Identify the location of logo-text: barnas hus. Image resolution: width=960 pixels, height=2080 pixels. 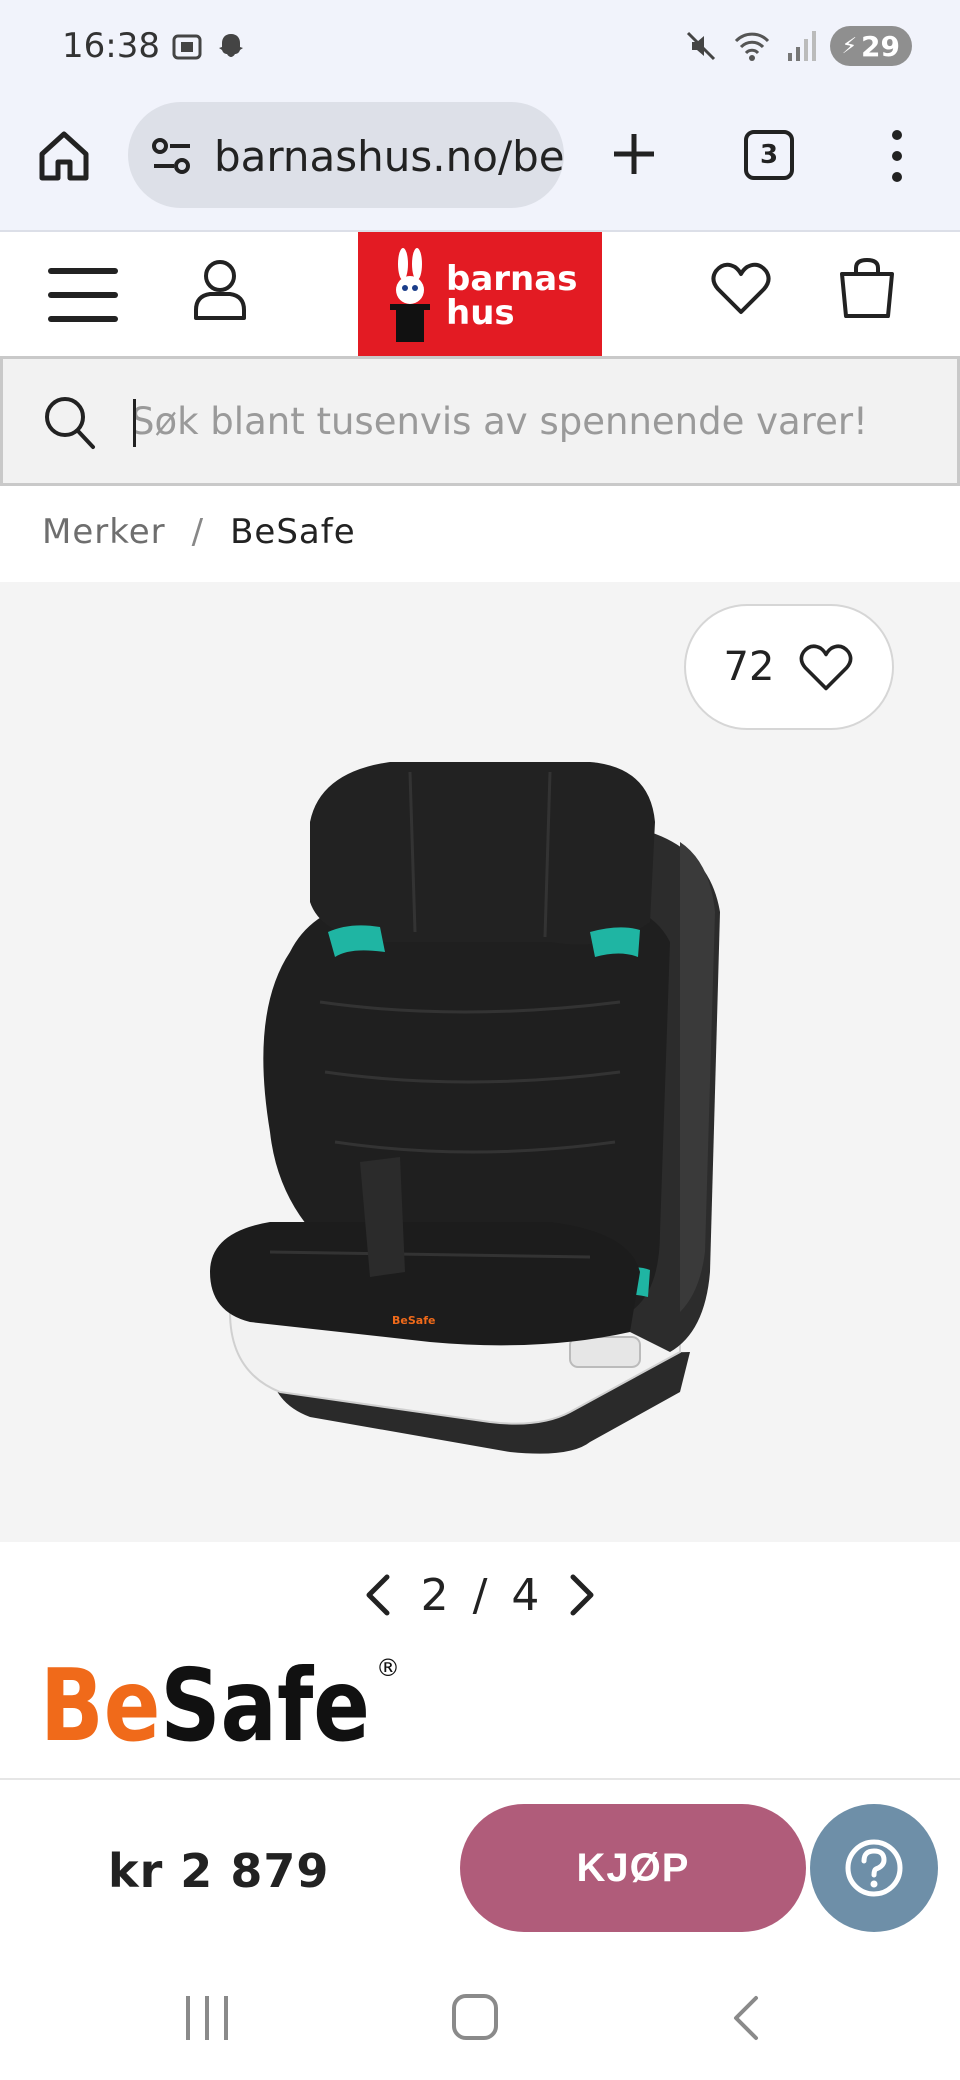
(511, 296).